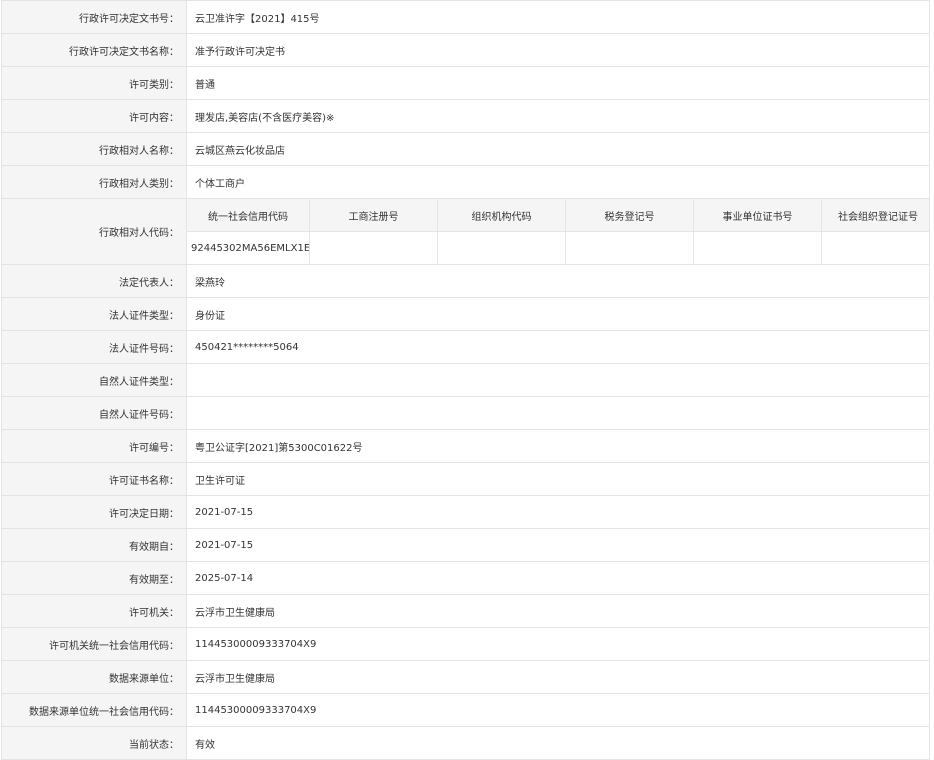 This screenshot has width=934, height=760. I want to click on field-label: 许可内容：, so click(94, 116).